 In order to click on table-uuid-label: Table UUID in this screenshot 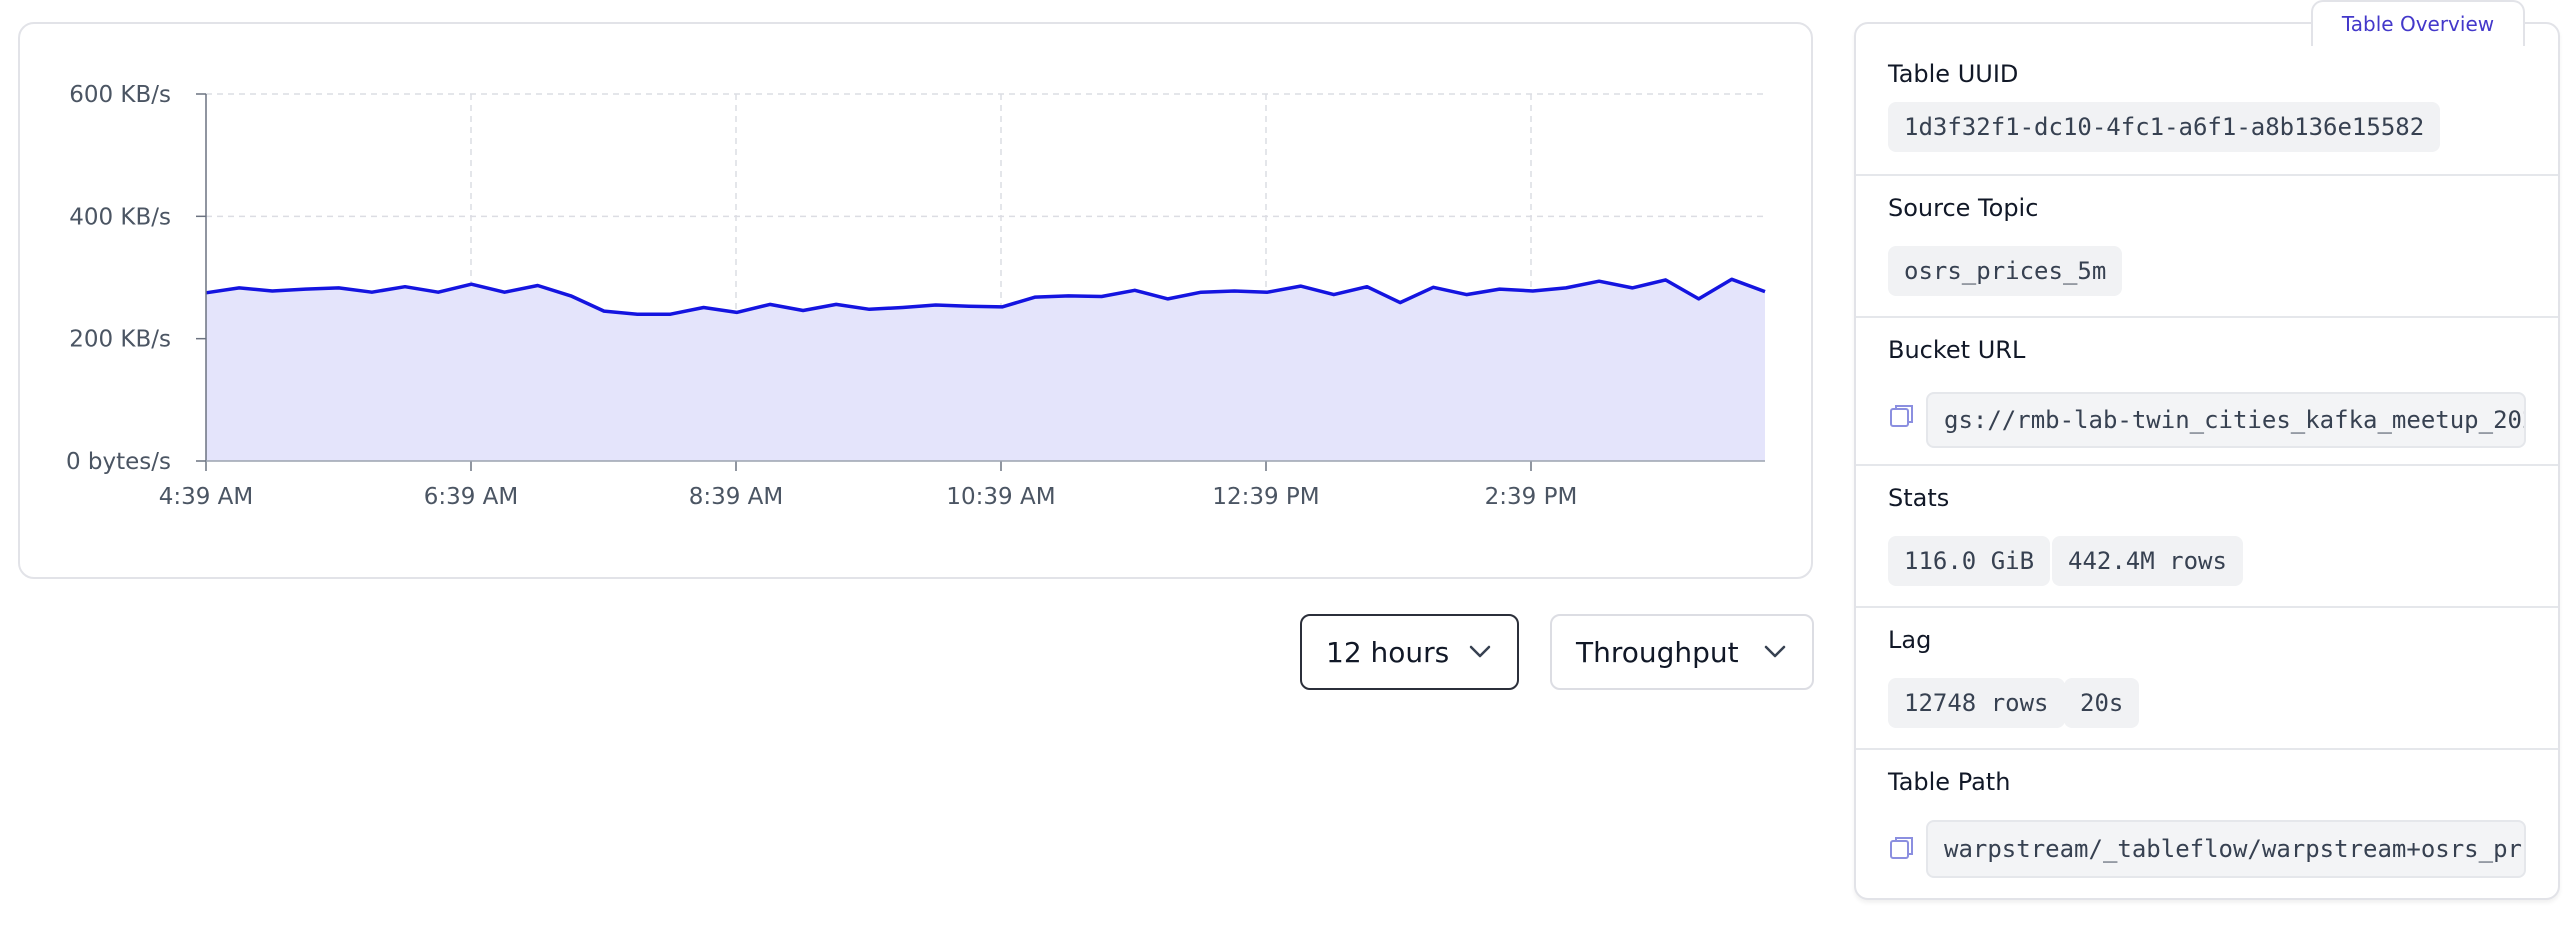, I will do `click(1953, 74)`.